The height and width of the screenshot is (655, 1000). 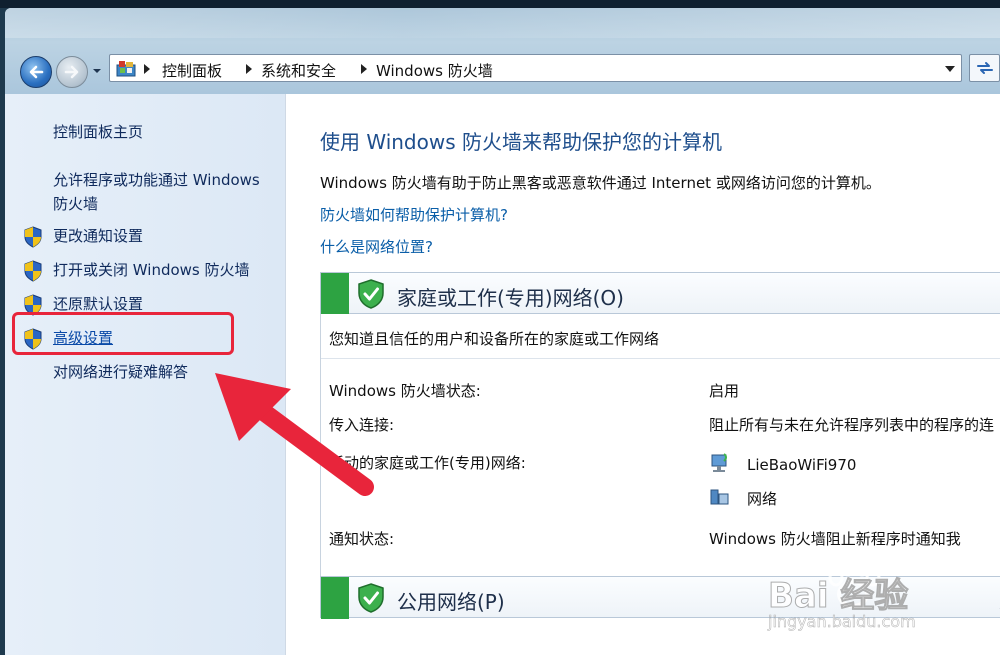 What do you see at coordinates (451, 602) in the screenshot?
I see `public-network-title: 公用网络(P)` at bounding box center [451, 602].